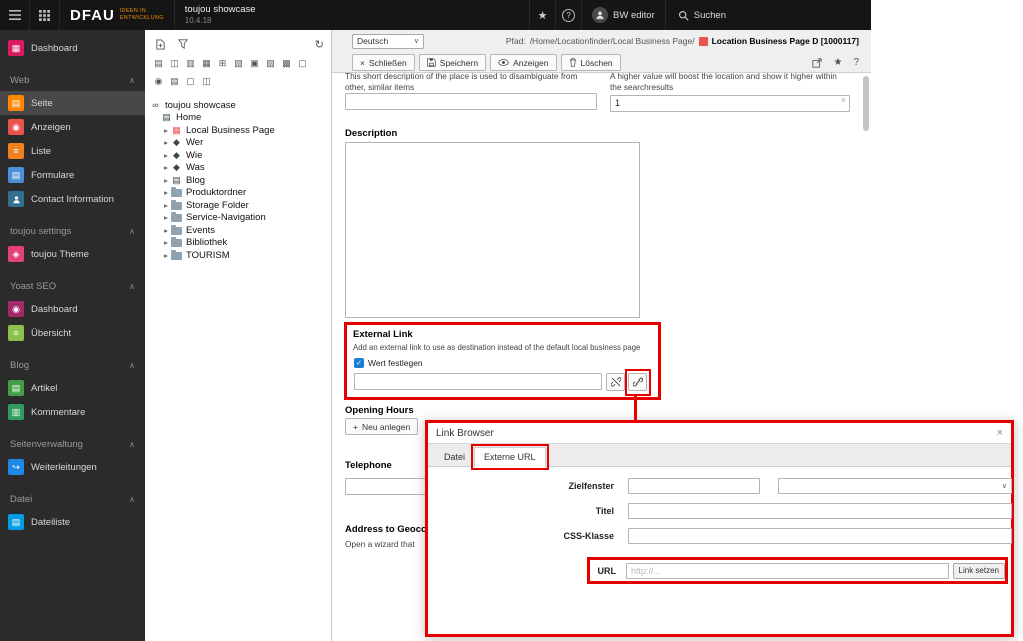 The image size is (1023, 641). What do you see at coordinates (978, 570) in the screenshot?
I see `set-link-button: Link setzen` at bounding box center [978, 570].